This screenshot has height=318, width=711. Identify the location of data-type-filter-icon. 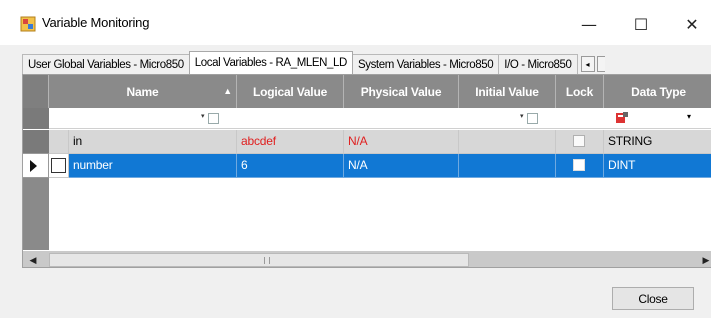
(622, 118).